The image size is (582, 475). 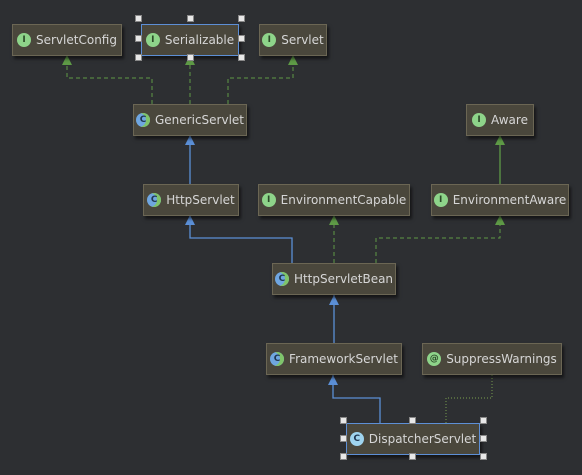 I want to click on node-label: SuppressWarnings, so click(x=501, y=359).